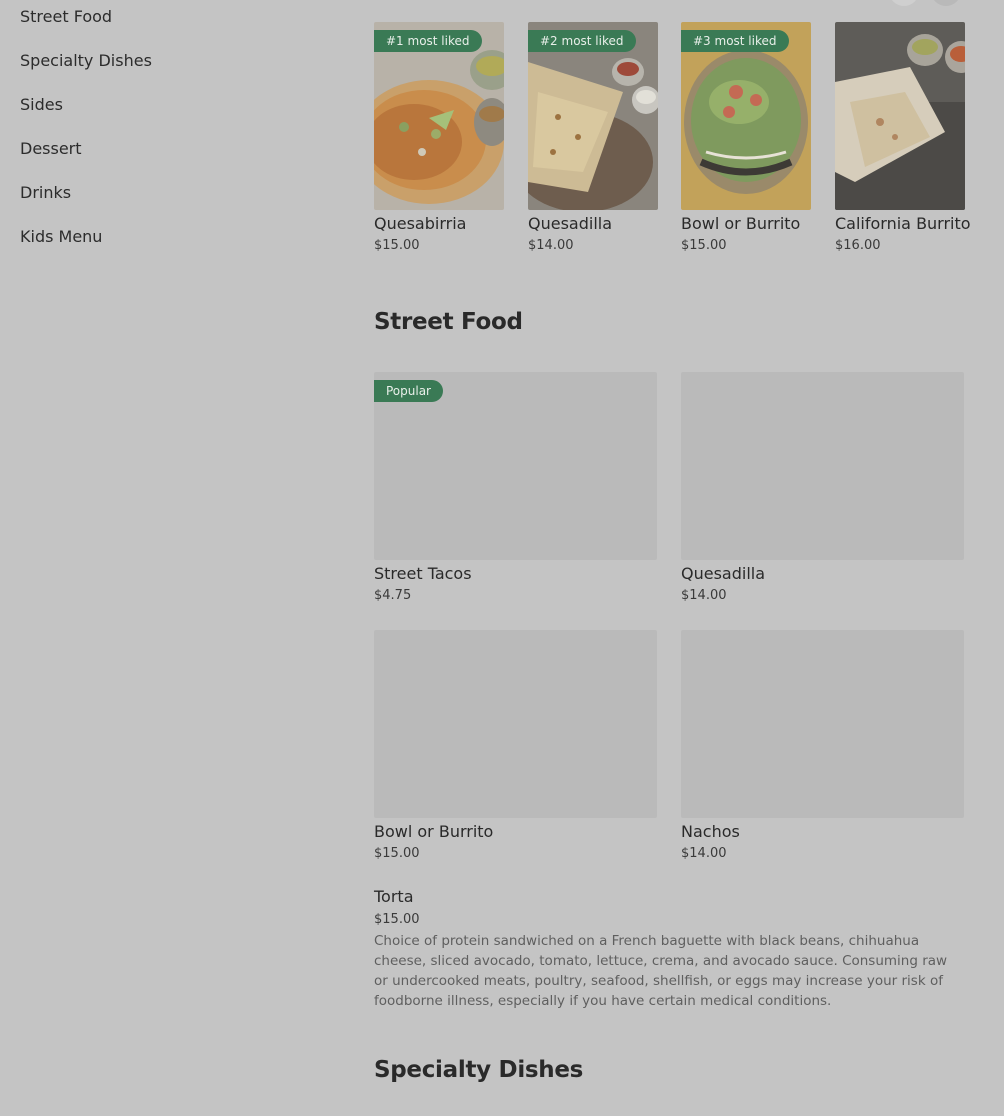 The height and width of the screenshot is (1116, 1004). I want to click on item-photo-placeholder: Popular, so click(515, 466).